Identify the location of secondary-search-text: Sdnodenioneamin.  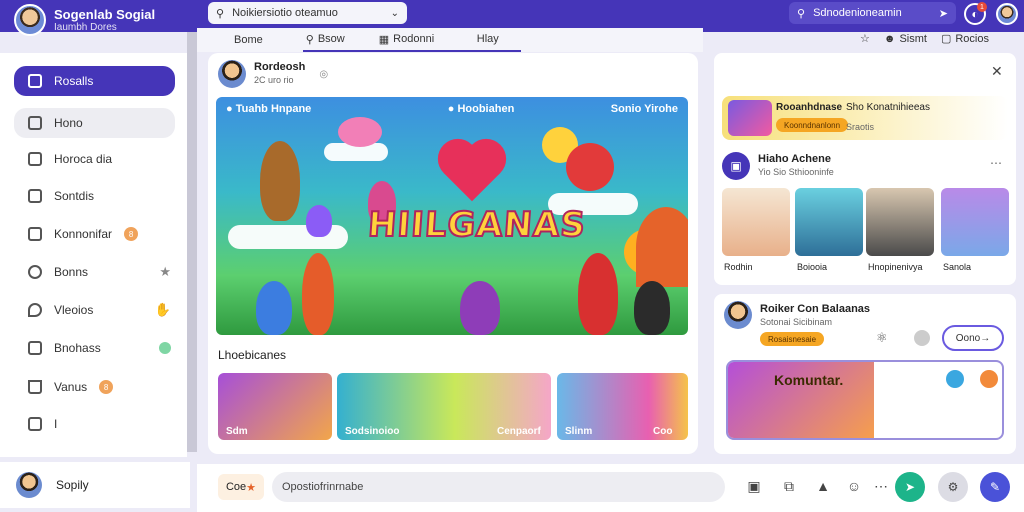
(857, 13).